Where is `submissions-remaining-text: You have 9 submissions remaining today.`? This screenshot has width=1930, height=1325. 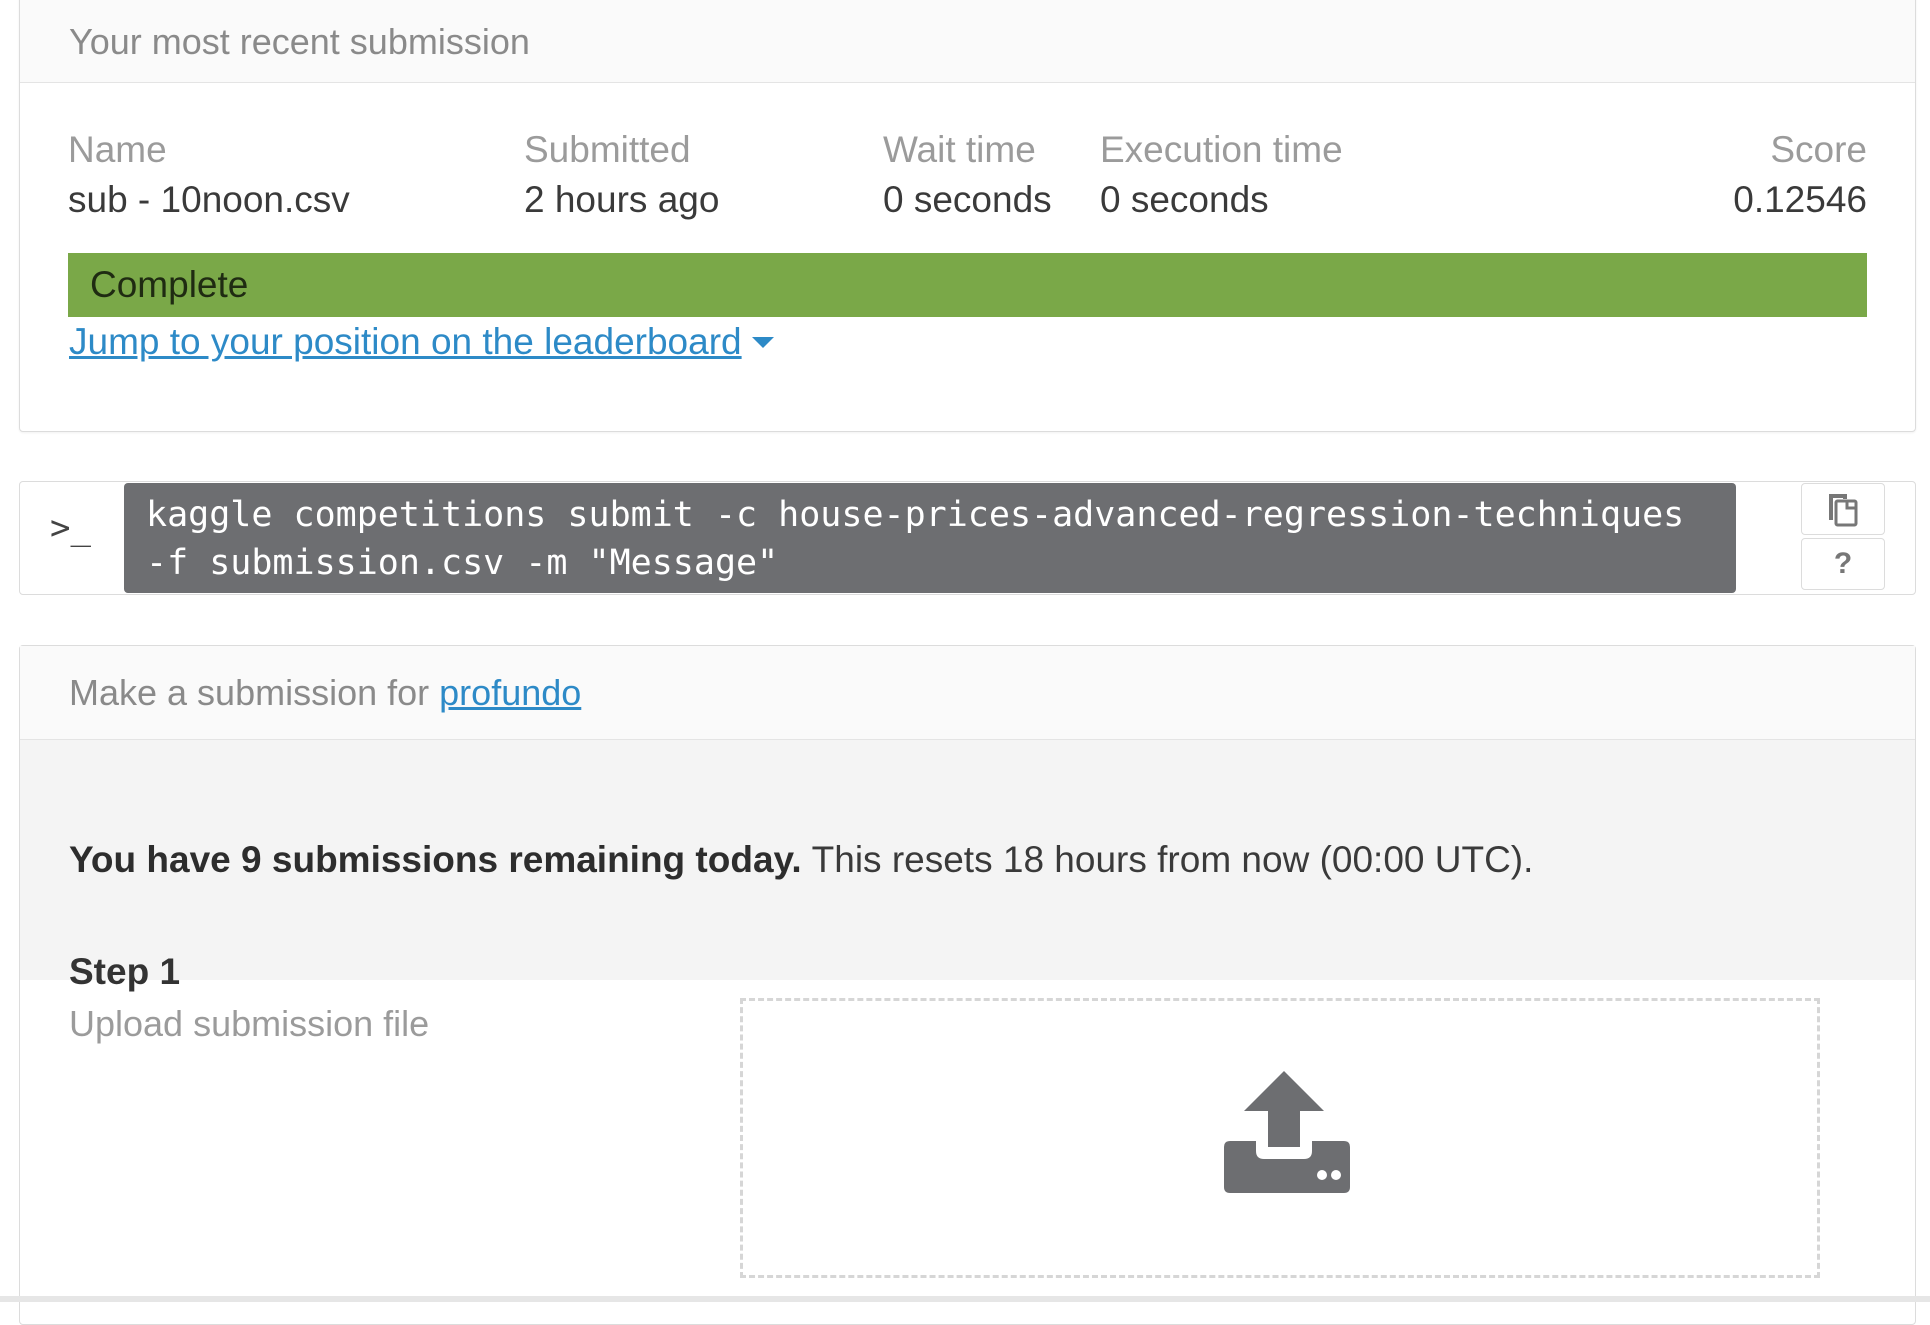
submissions-remaining-text: You have 9 submissions remaining today. is located at coordinates (435, 859).